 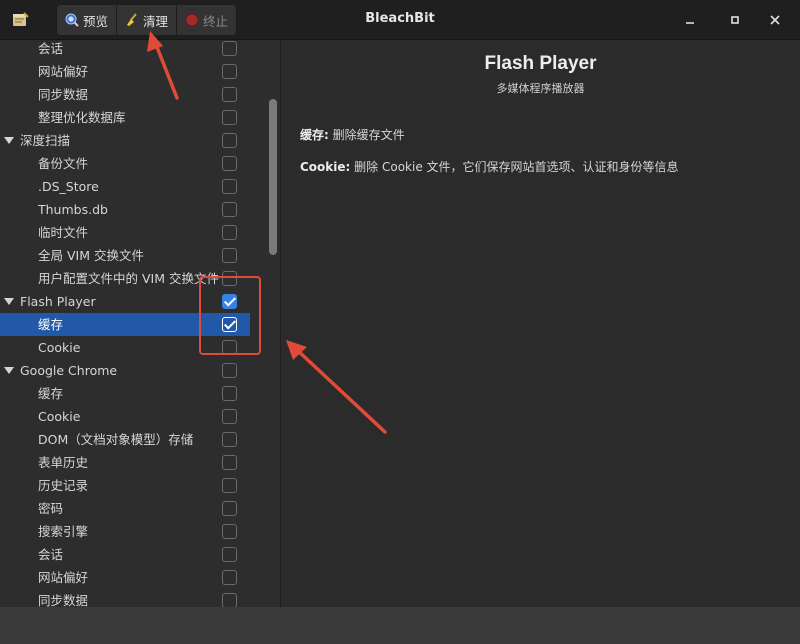 What do you see at coordinates (128, 278) in the screenshot?
I see `tree-row-label: 用户配置文件中的 VIM 交换文件` at bounding box center [128, 278].